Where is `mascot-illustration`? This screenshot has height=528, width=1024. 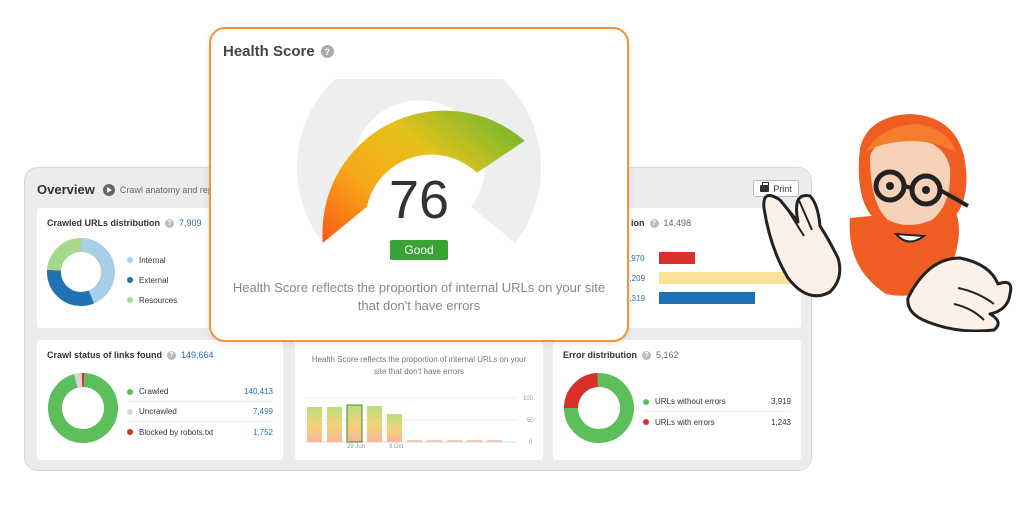 mascot-illustration is located at coordinates (887, 223).